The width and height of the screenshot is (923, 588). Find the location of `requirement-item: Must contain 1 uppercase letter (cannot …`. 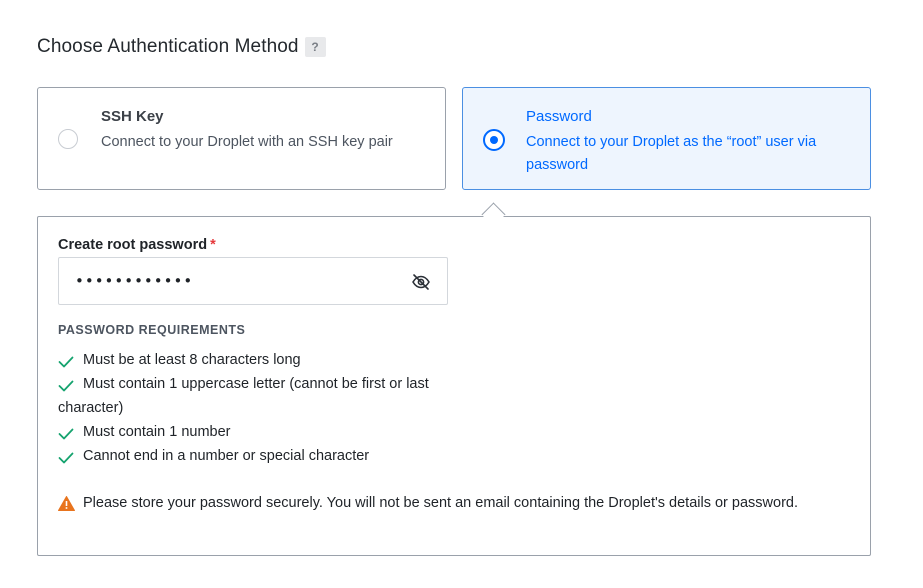

requirement-item: Must contain 1 uppercase letter (cannot … is located at coordinates (253, 396).